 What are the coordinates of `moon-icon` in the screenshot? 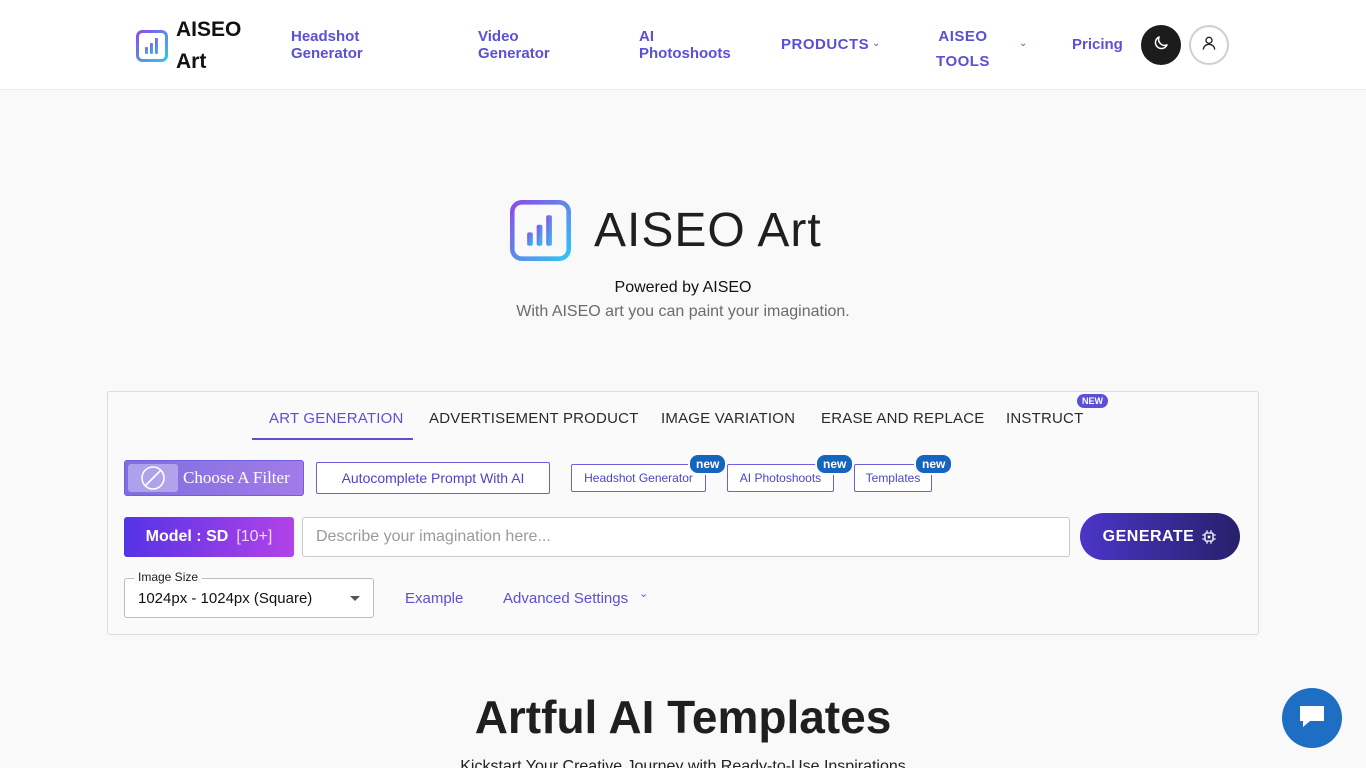 It's located at (1161, 45).